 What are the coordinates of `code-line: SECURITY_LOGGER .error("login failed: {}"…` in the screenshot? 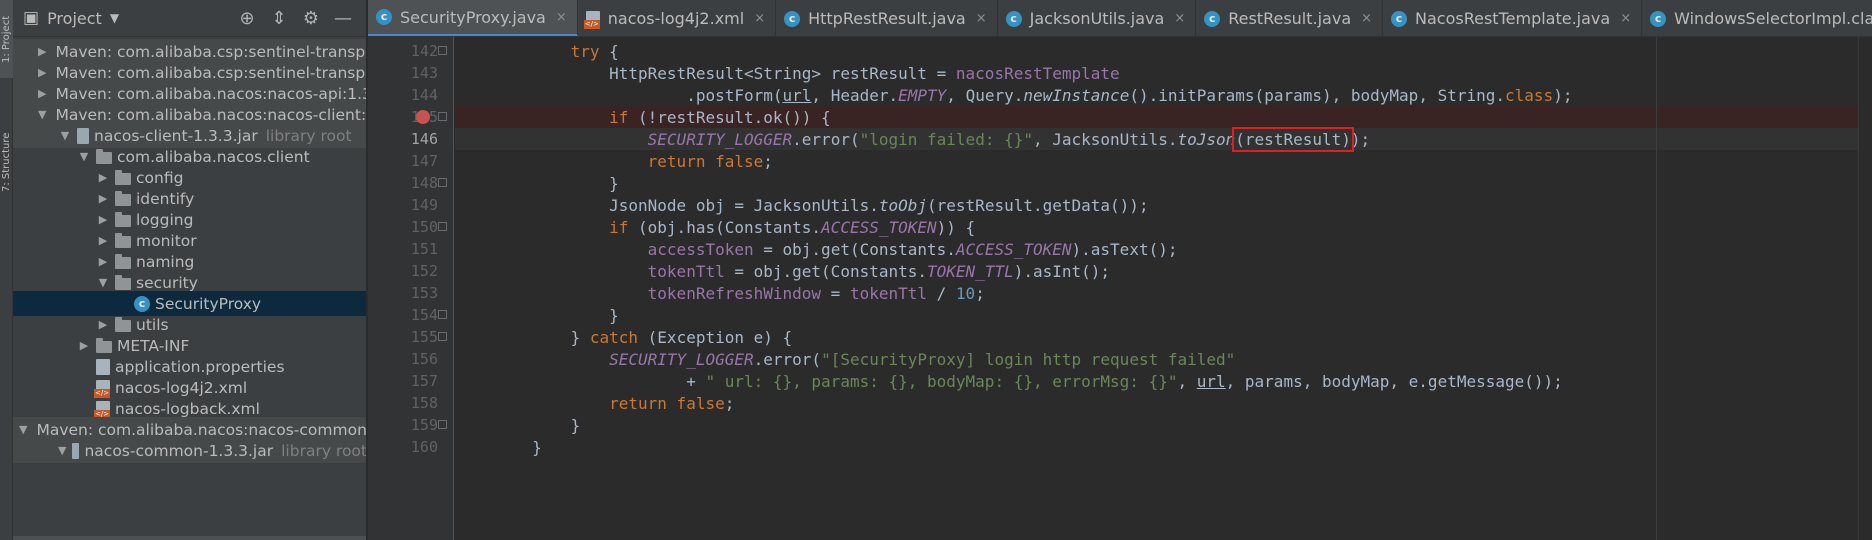 It's located at (1163, 139).